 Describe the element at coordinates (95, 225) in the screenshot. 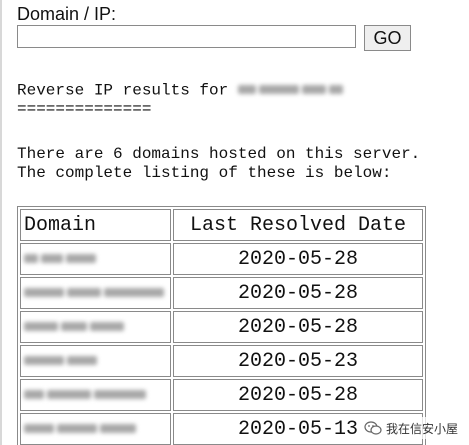

I see `column-header-domain: Domain` at that location.